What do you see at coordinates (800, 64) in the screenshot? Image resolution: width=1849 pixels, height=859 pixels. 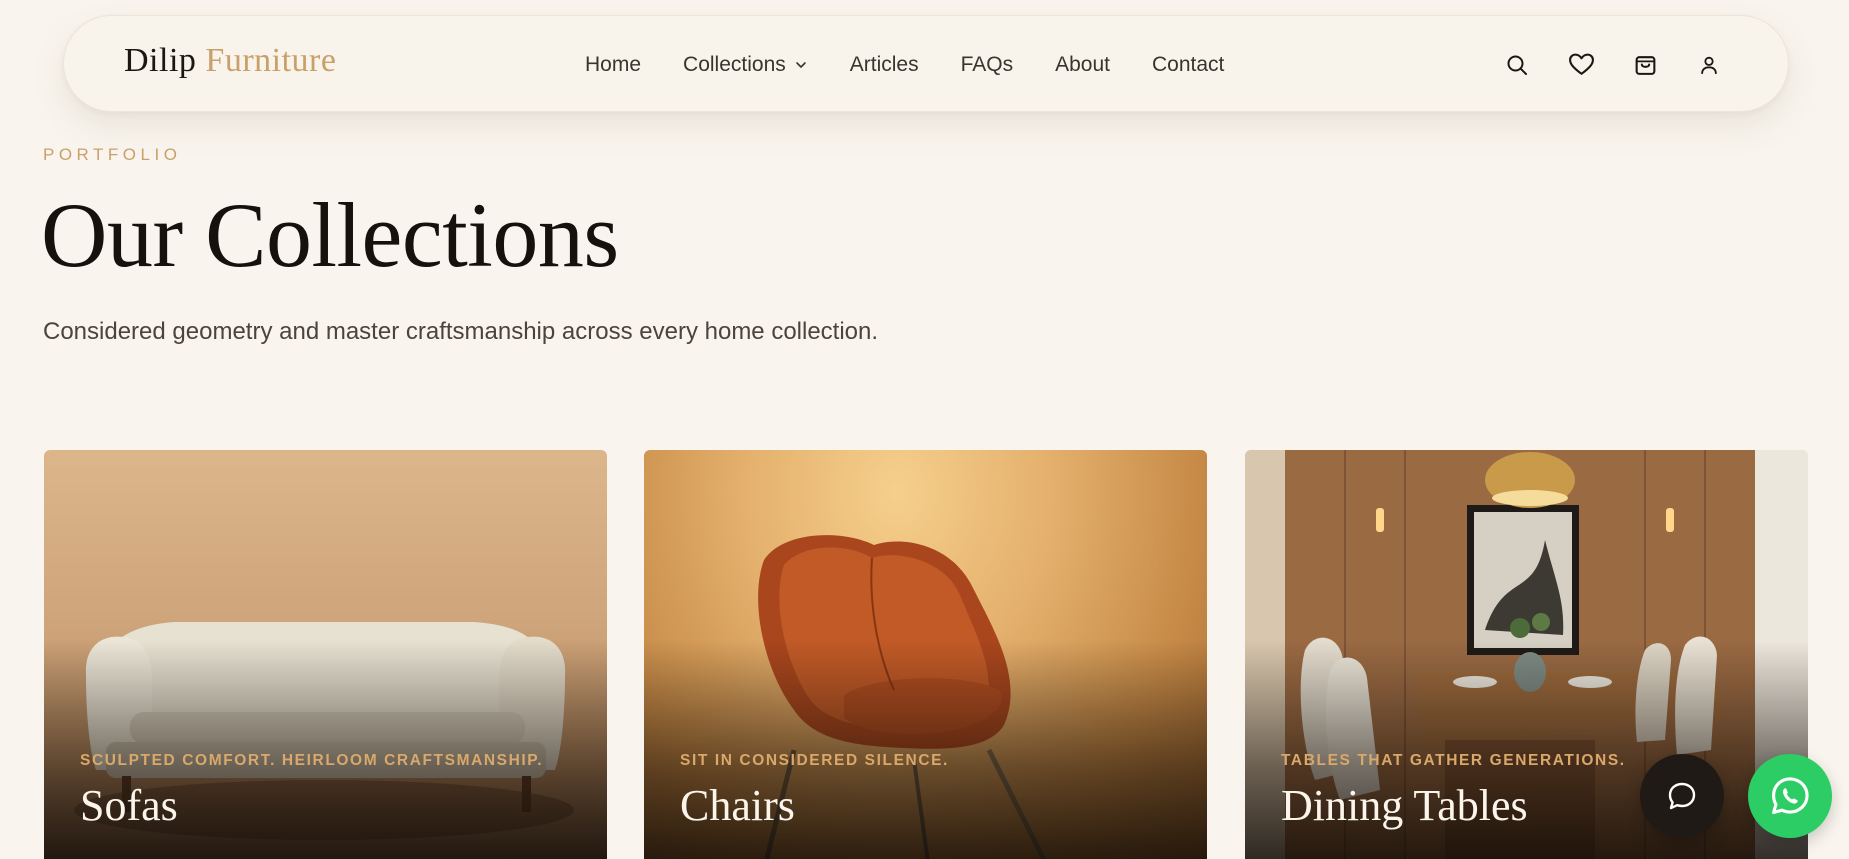 I see `chevron-down-icon` at bounding box center [800, 64].